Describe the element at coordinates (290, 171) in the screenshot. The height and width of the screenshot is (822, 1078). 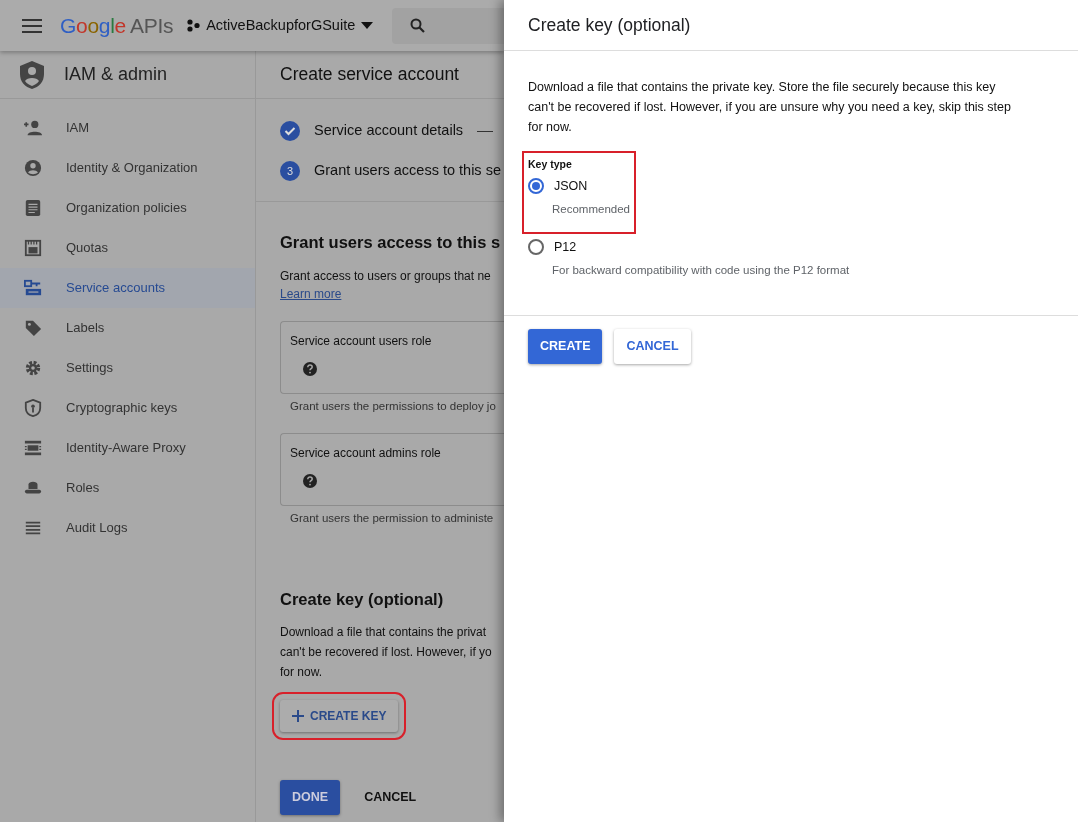
I see `step-number: 3` at that location.